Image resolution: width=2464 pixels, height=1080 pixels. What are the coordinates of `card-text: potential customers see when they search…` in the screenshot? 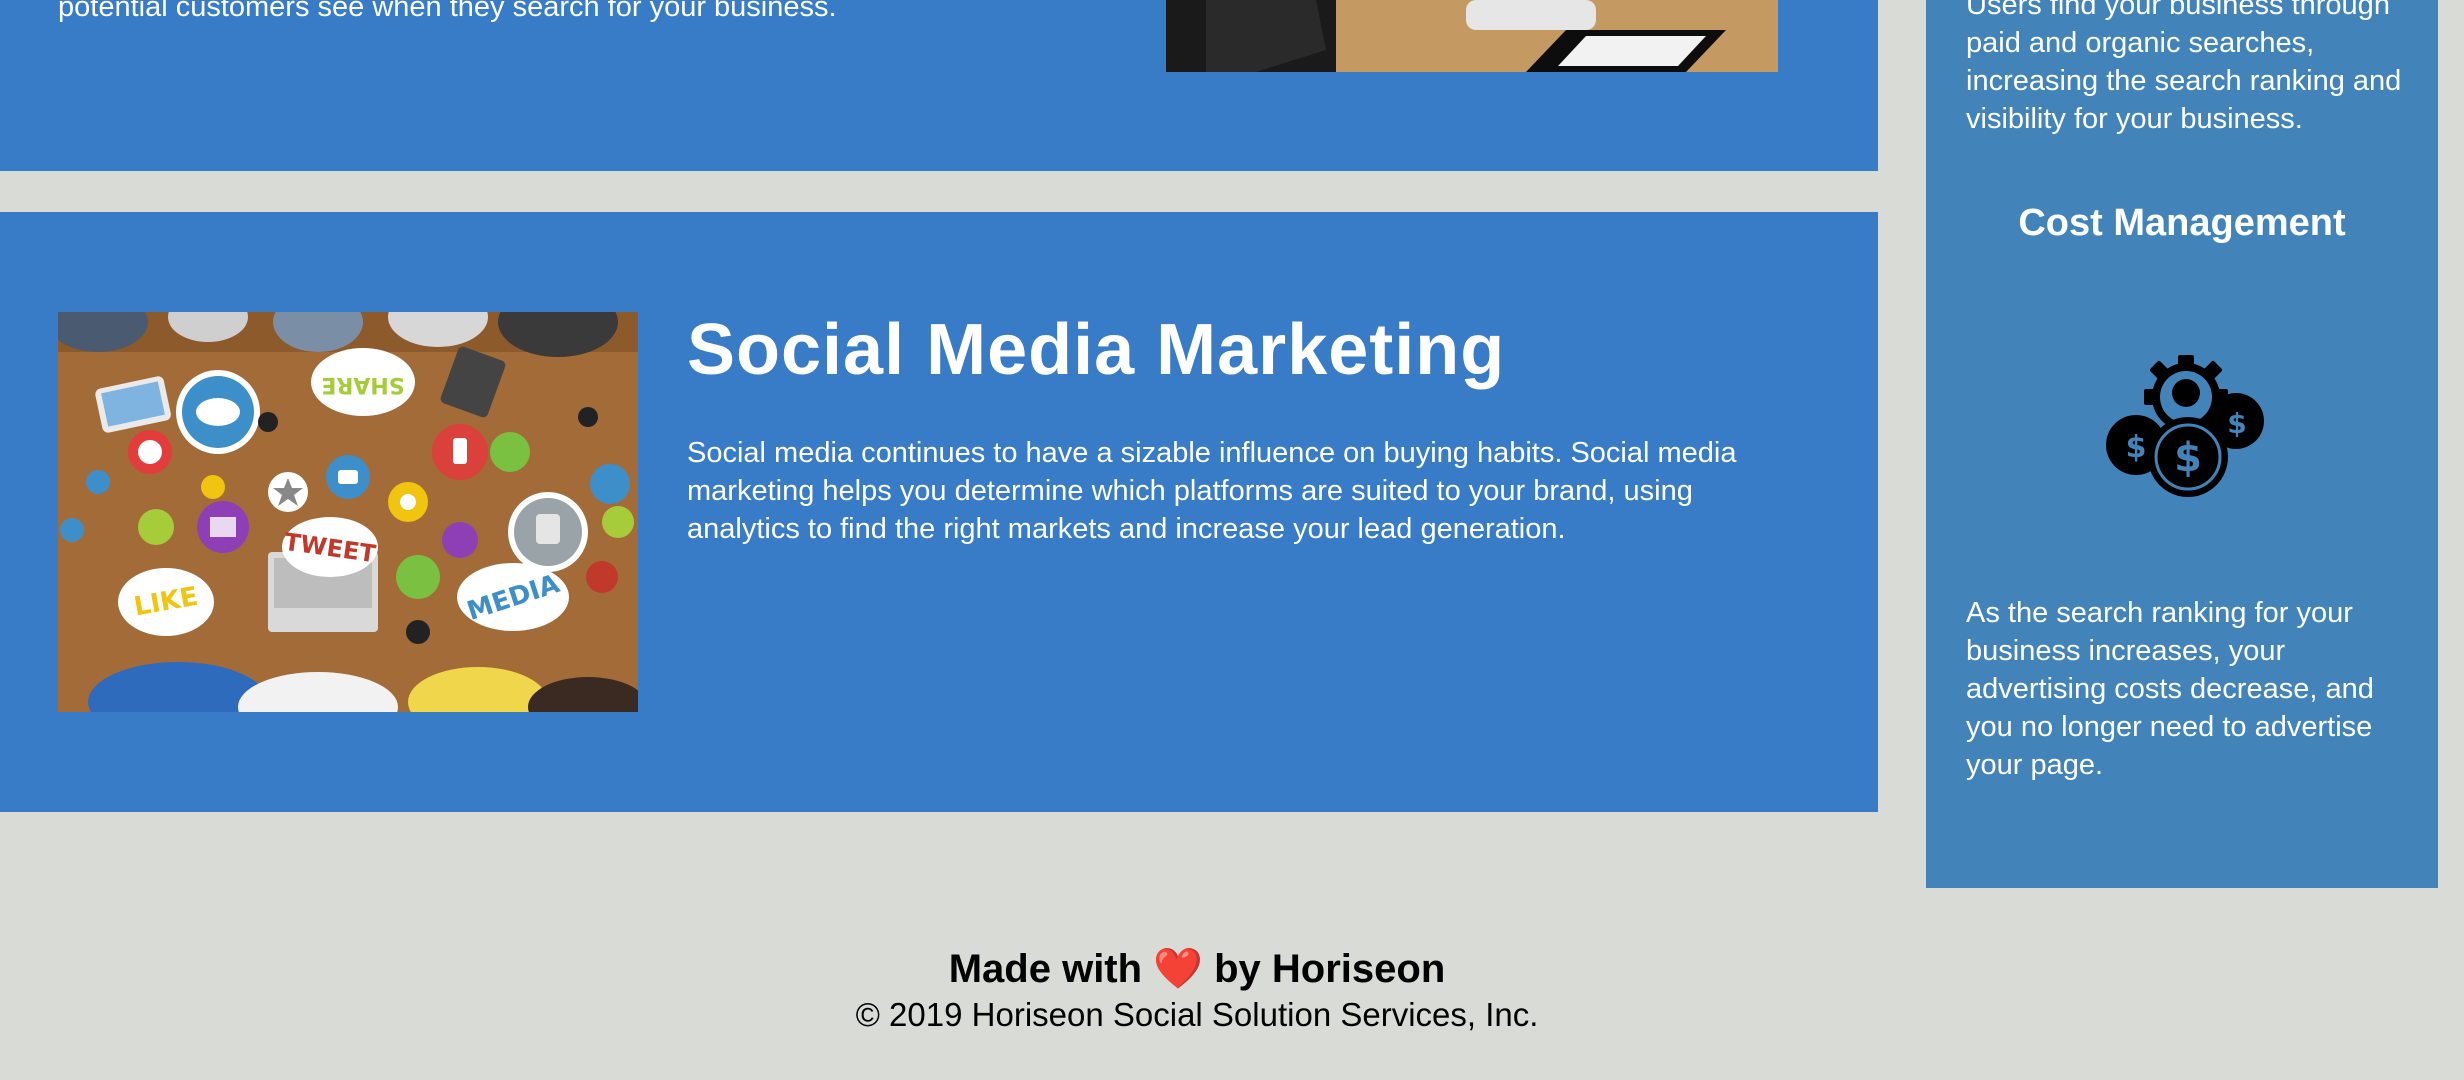 It's located at (447, 11).